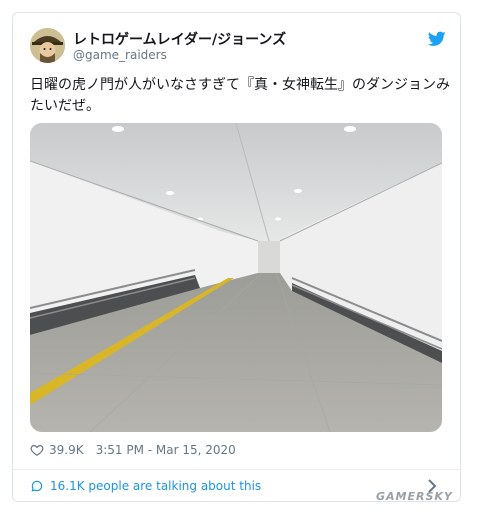 The width and height of the screenshot is (477, 512). What do you see at coordinates (37, 486) in the screenshot?
I see `comment-bubble-icon` at bounding box center [37, 486].